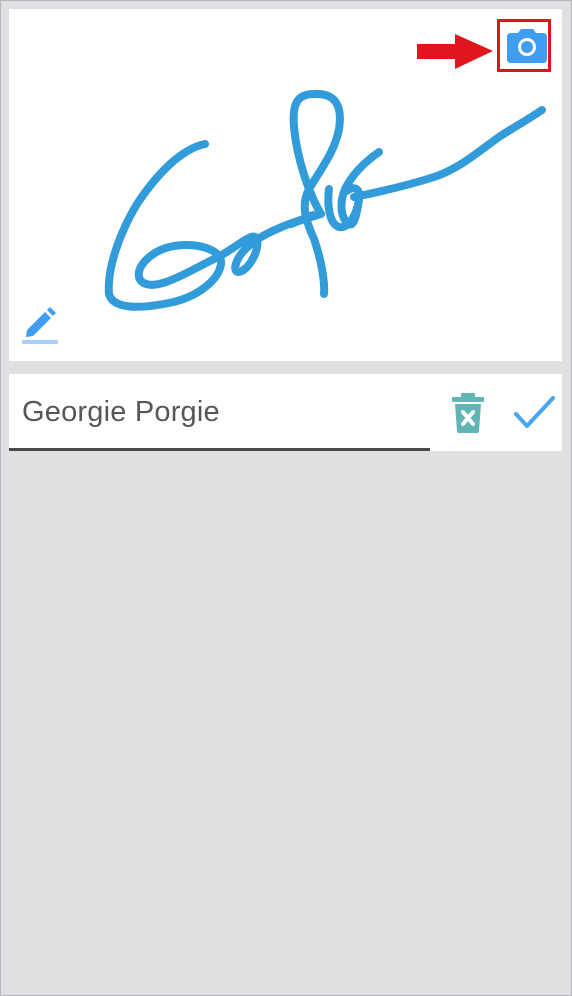 This screenshot has width=572, height=996. Describe the element at coordinates (468, 413) in the screenshot. I see `trash-x-icon` at that location.